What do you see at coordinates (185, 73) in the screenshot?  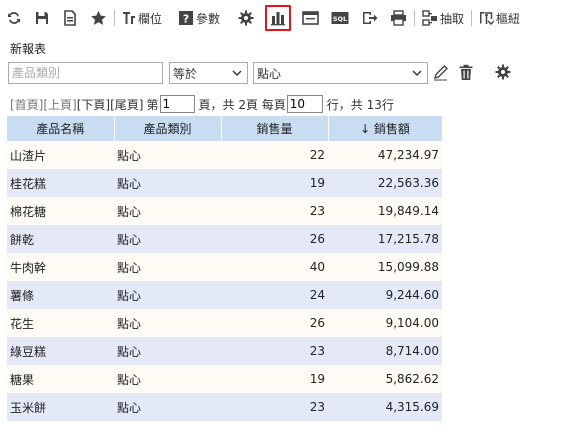 I see `operator-value: 等於` at bounding box center [185, 73].